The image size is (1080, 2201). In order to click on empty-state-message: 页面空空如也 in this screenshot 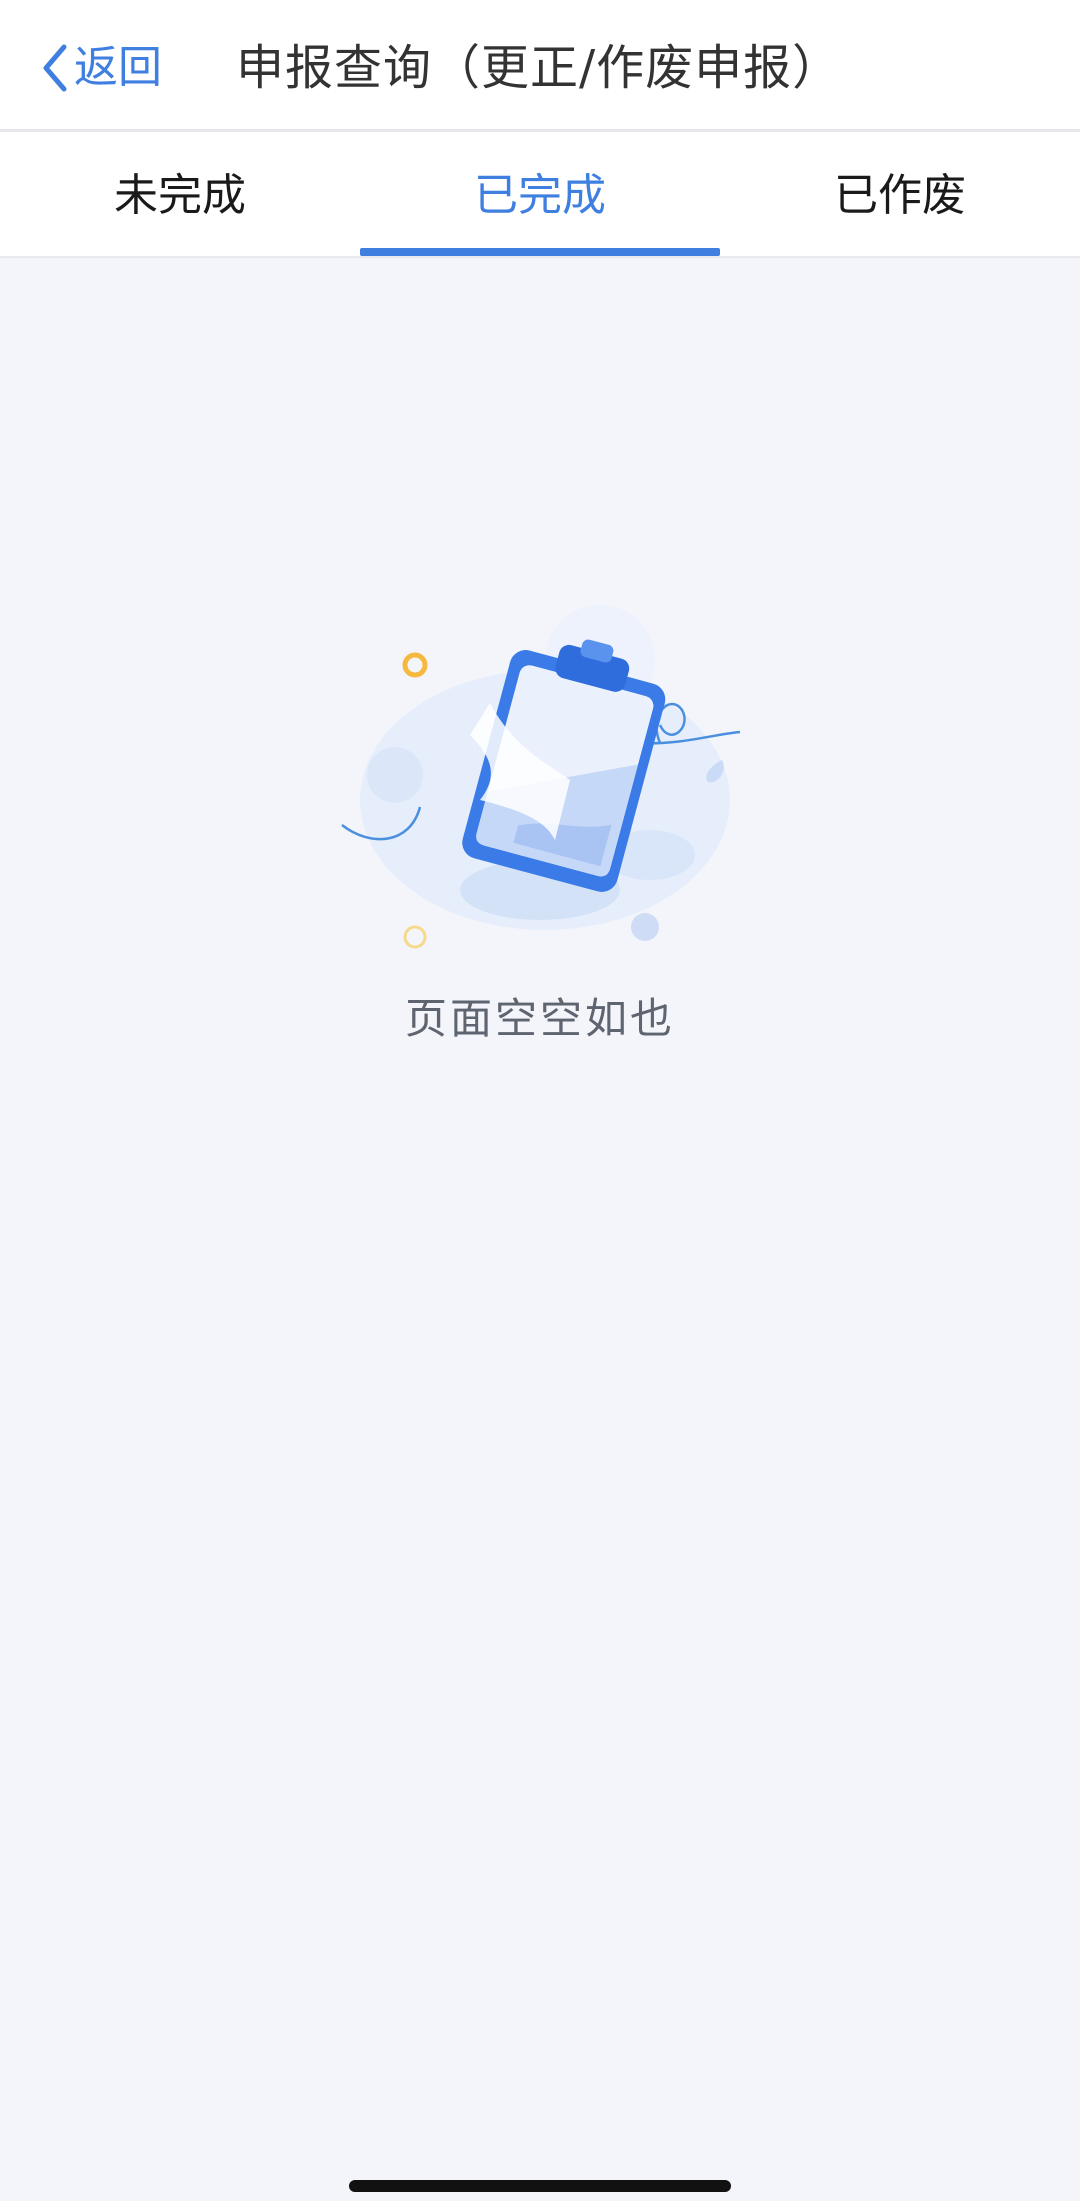, I will do `click(539, 1018)`.